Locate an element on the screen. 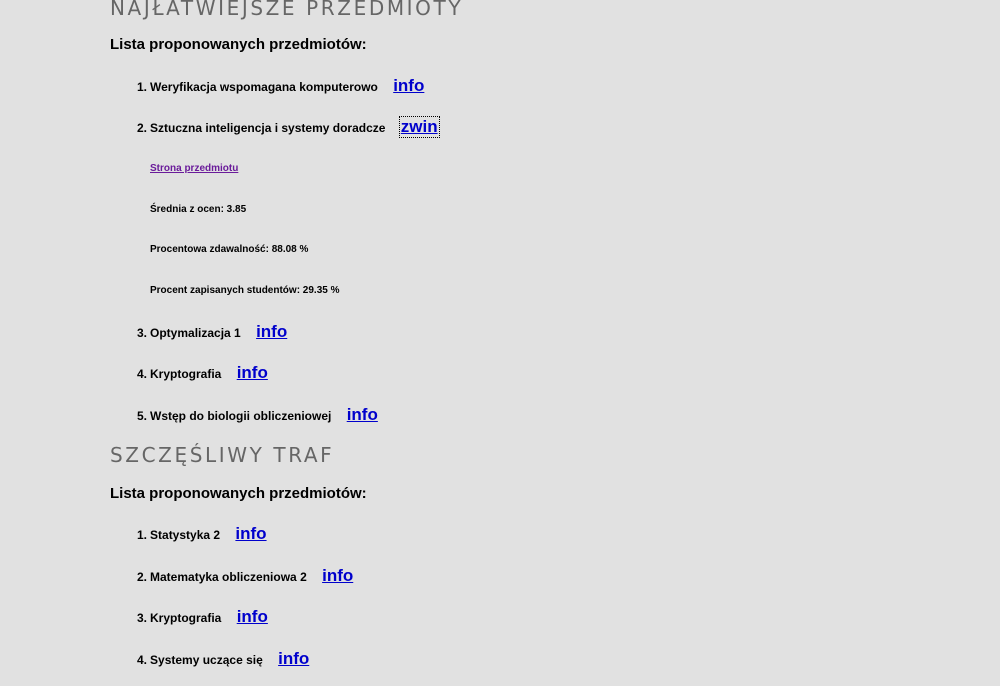  list-item: 3. Optymalizacja 1 info is located at coordinates (212, 332).